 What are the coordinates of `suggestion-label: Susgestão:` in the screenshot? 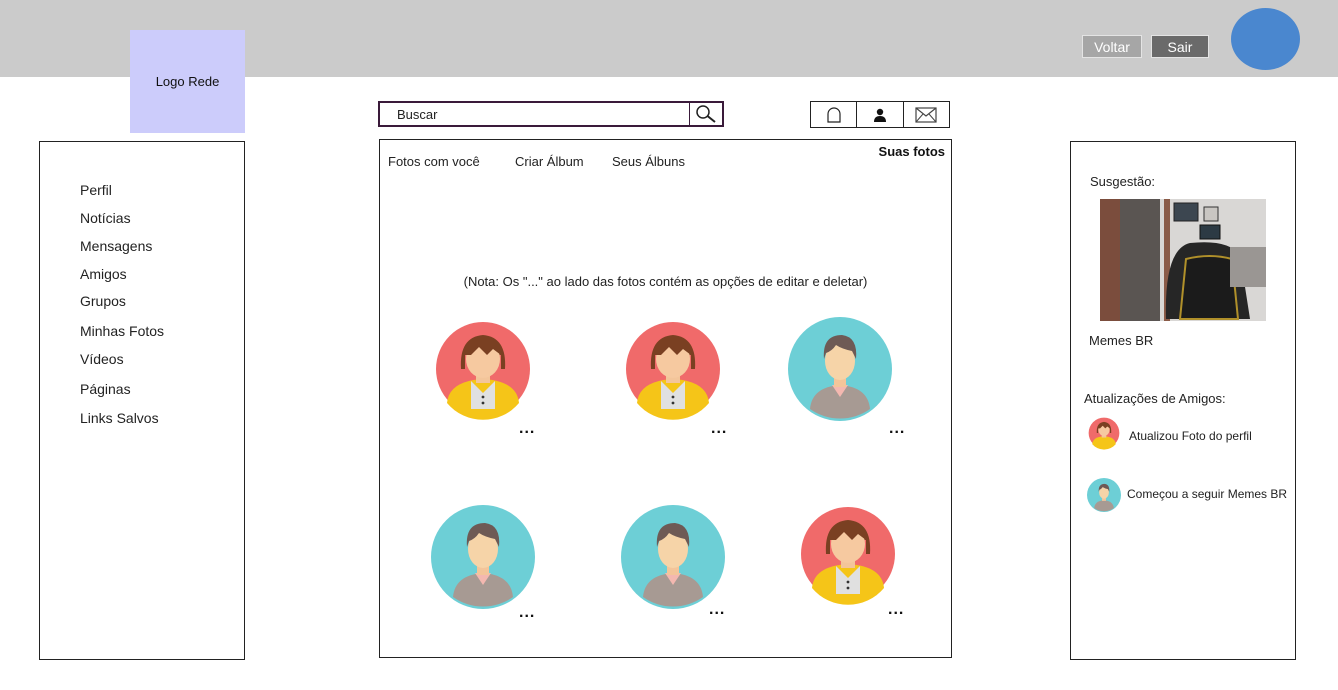 It's located at (1123, 181).